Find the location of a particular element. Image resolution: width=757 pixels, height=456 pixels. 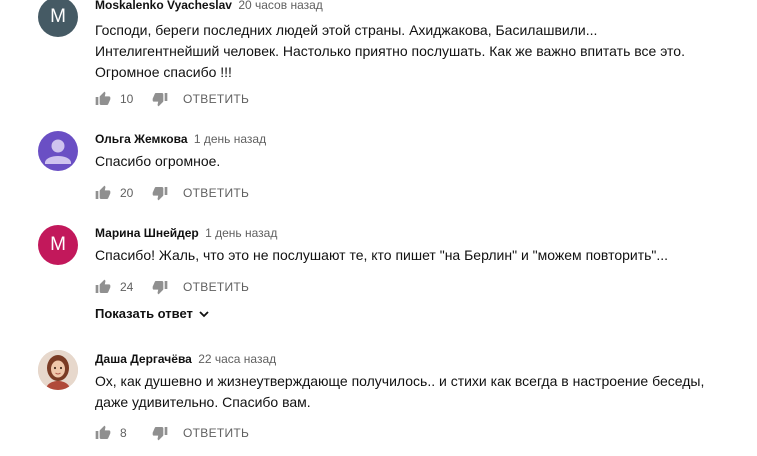

author-name: Ольга Жемкова is located at coordinates (141, 139).